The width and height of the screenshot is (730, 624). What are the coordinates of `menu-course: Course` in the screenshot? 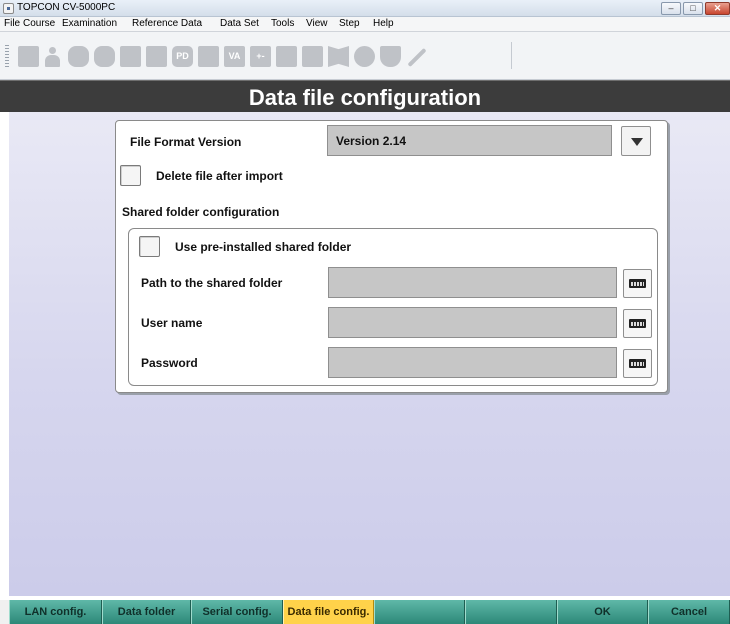 It's located at (39, 23).